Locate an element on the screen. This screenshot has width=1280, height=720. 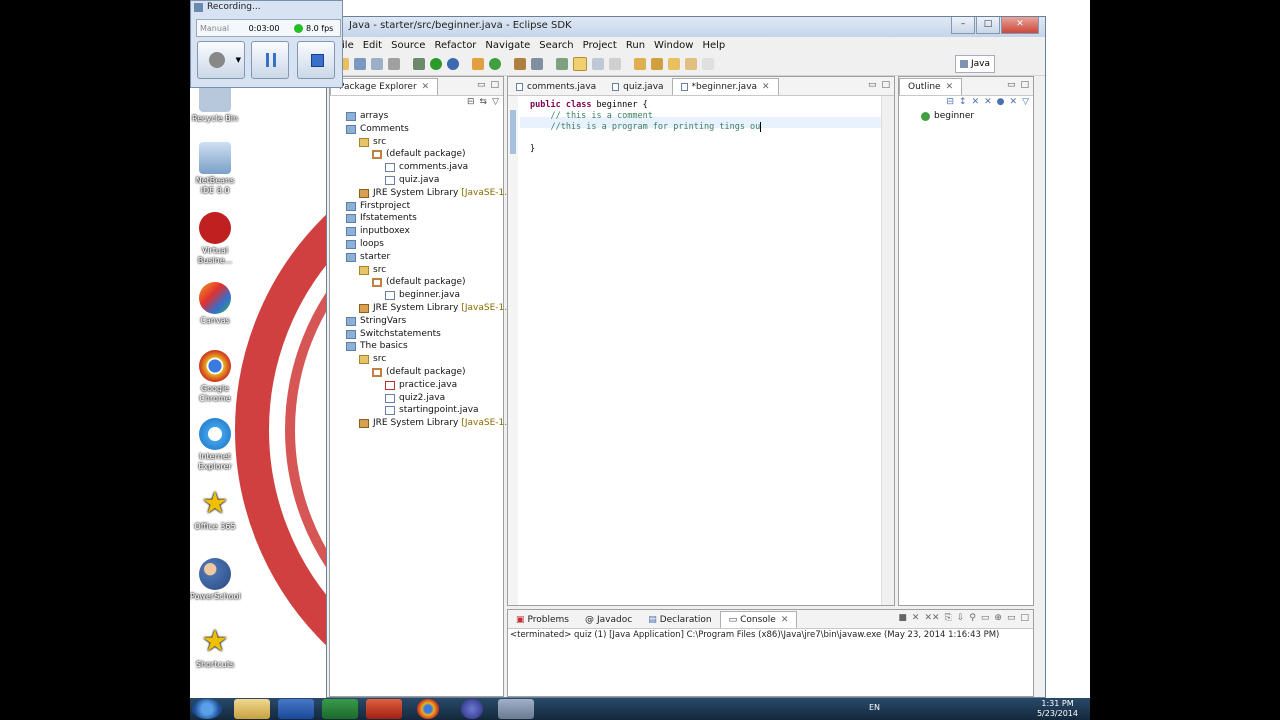
tab-outline: Outline ✕ is located at coordinates (931, 86).